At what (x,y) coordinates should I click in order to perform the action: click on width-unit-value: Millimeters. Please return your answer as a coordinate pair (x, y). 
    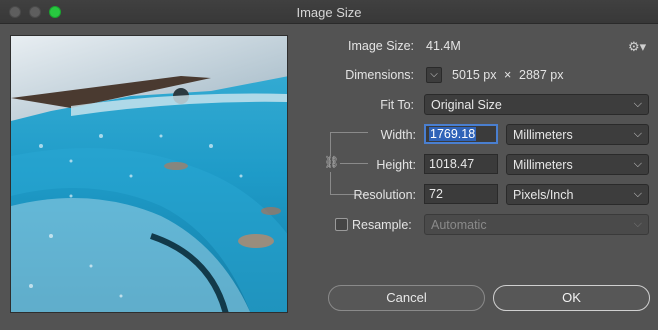
    Looking at the image, I should click on (543, 135).